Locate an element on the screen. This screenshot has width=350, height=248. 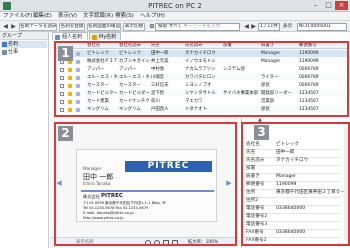
tab-my-cards: My名刺 is located at coordinates (105, 36).